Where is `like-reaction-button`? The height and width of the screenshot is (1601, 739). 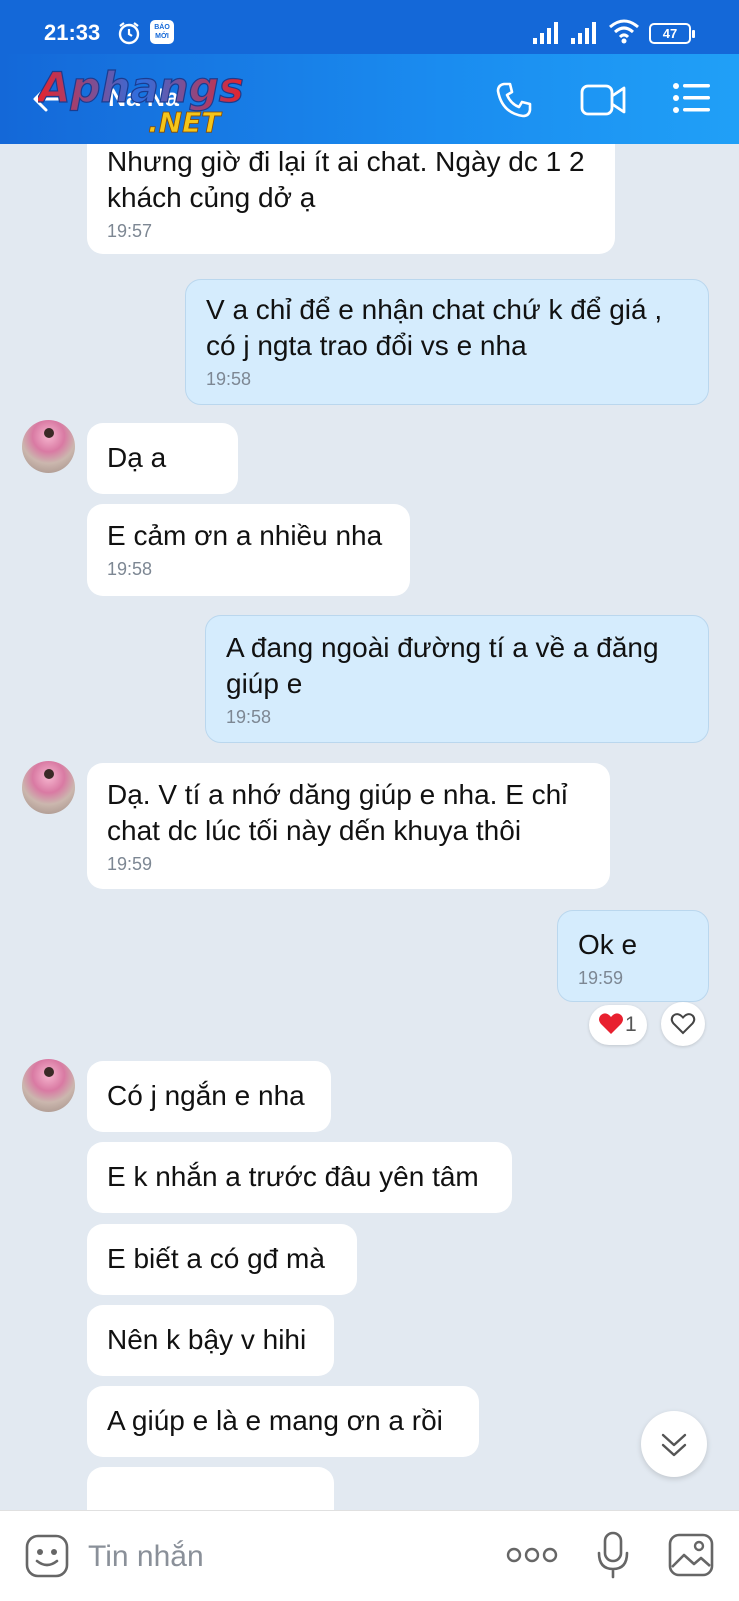
like-reaction-button is located at coordinates (683, 1024).